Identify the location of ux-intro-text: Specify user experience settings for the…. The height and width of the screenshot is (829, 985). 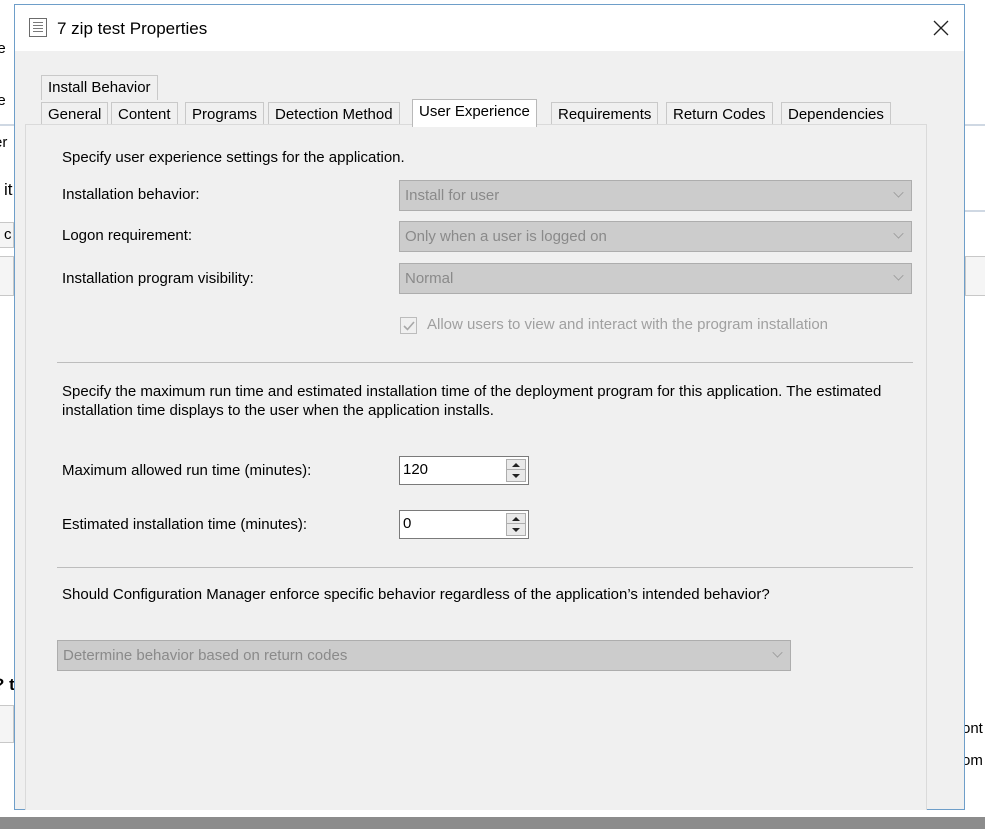
(233, 157).